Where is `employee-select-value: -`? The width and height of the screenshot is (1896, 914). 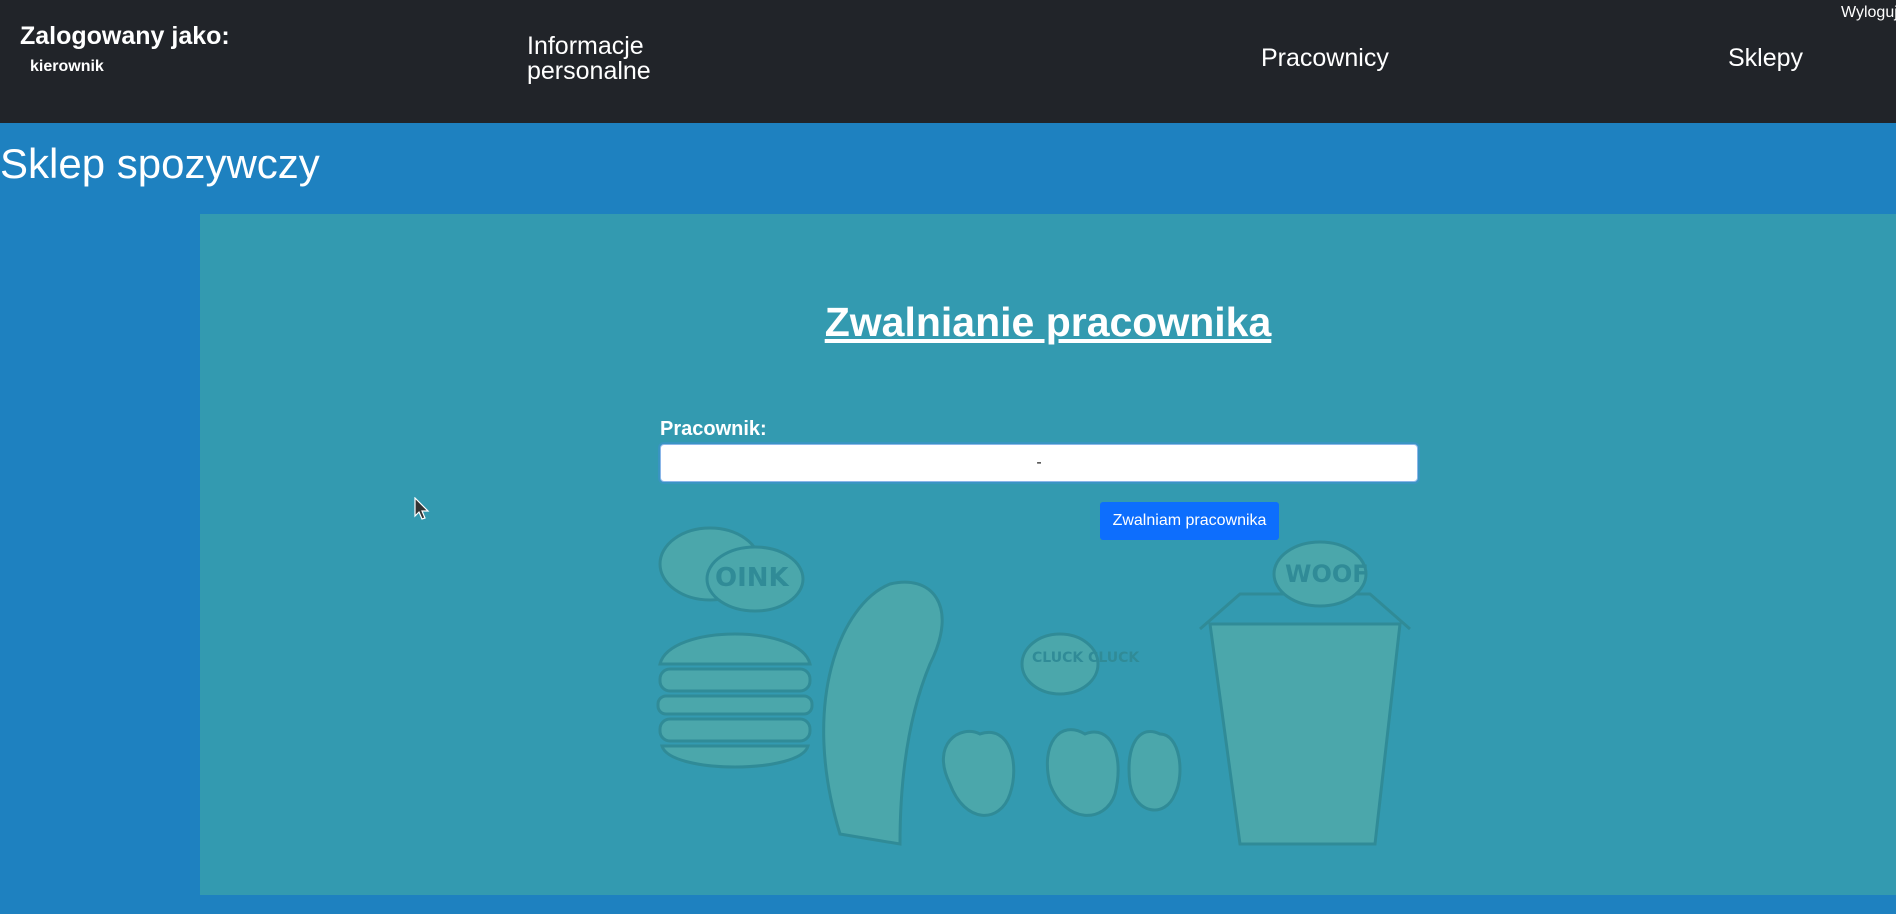
employee-select-value: - is located at coordinates (1039, 462).